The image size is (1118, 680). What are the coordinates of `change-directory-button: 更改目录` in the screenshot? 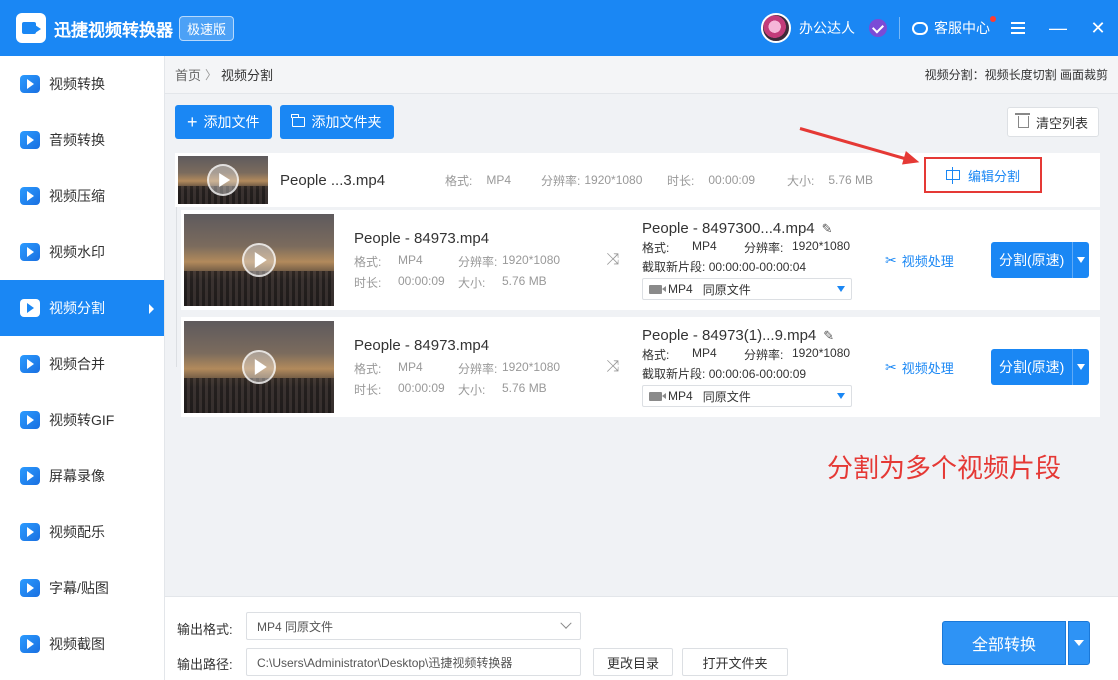 It's located at (633, 662).